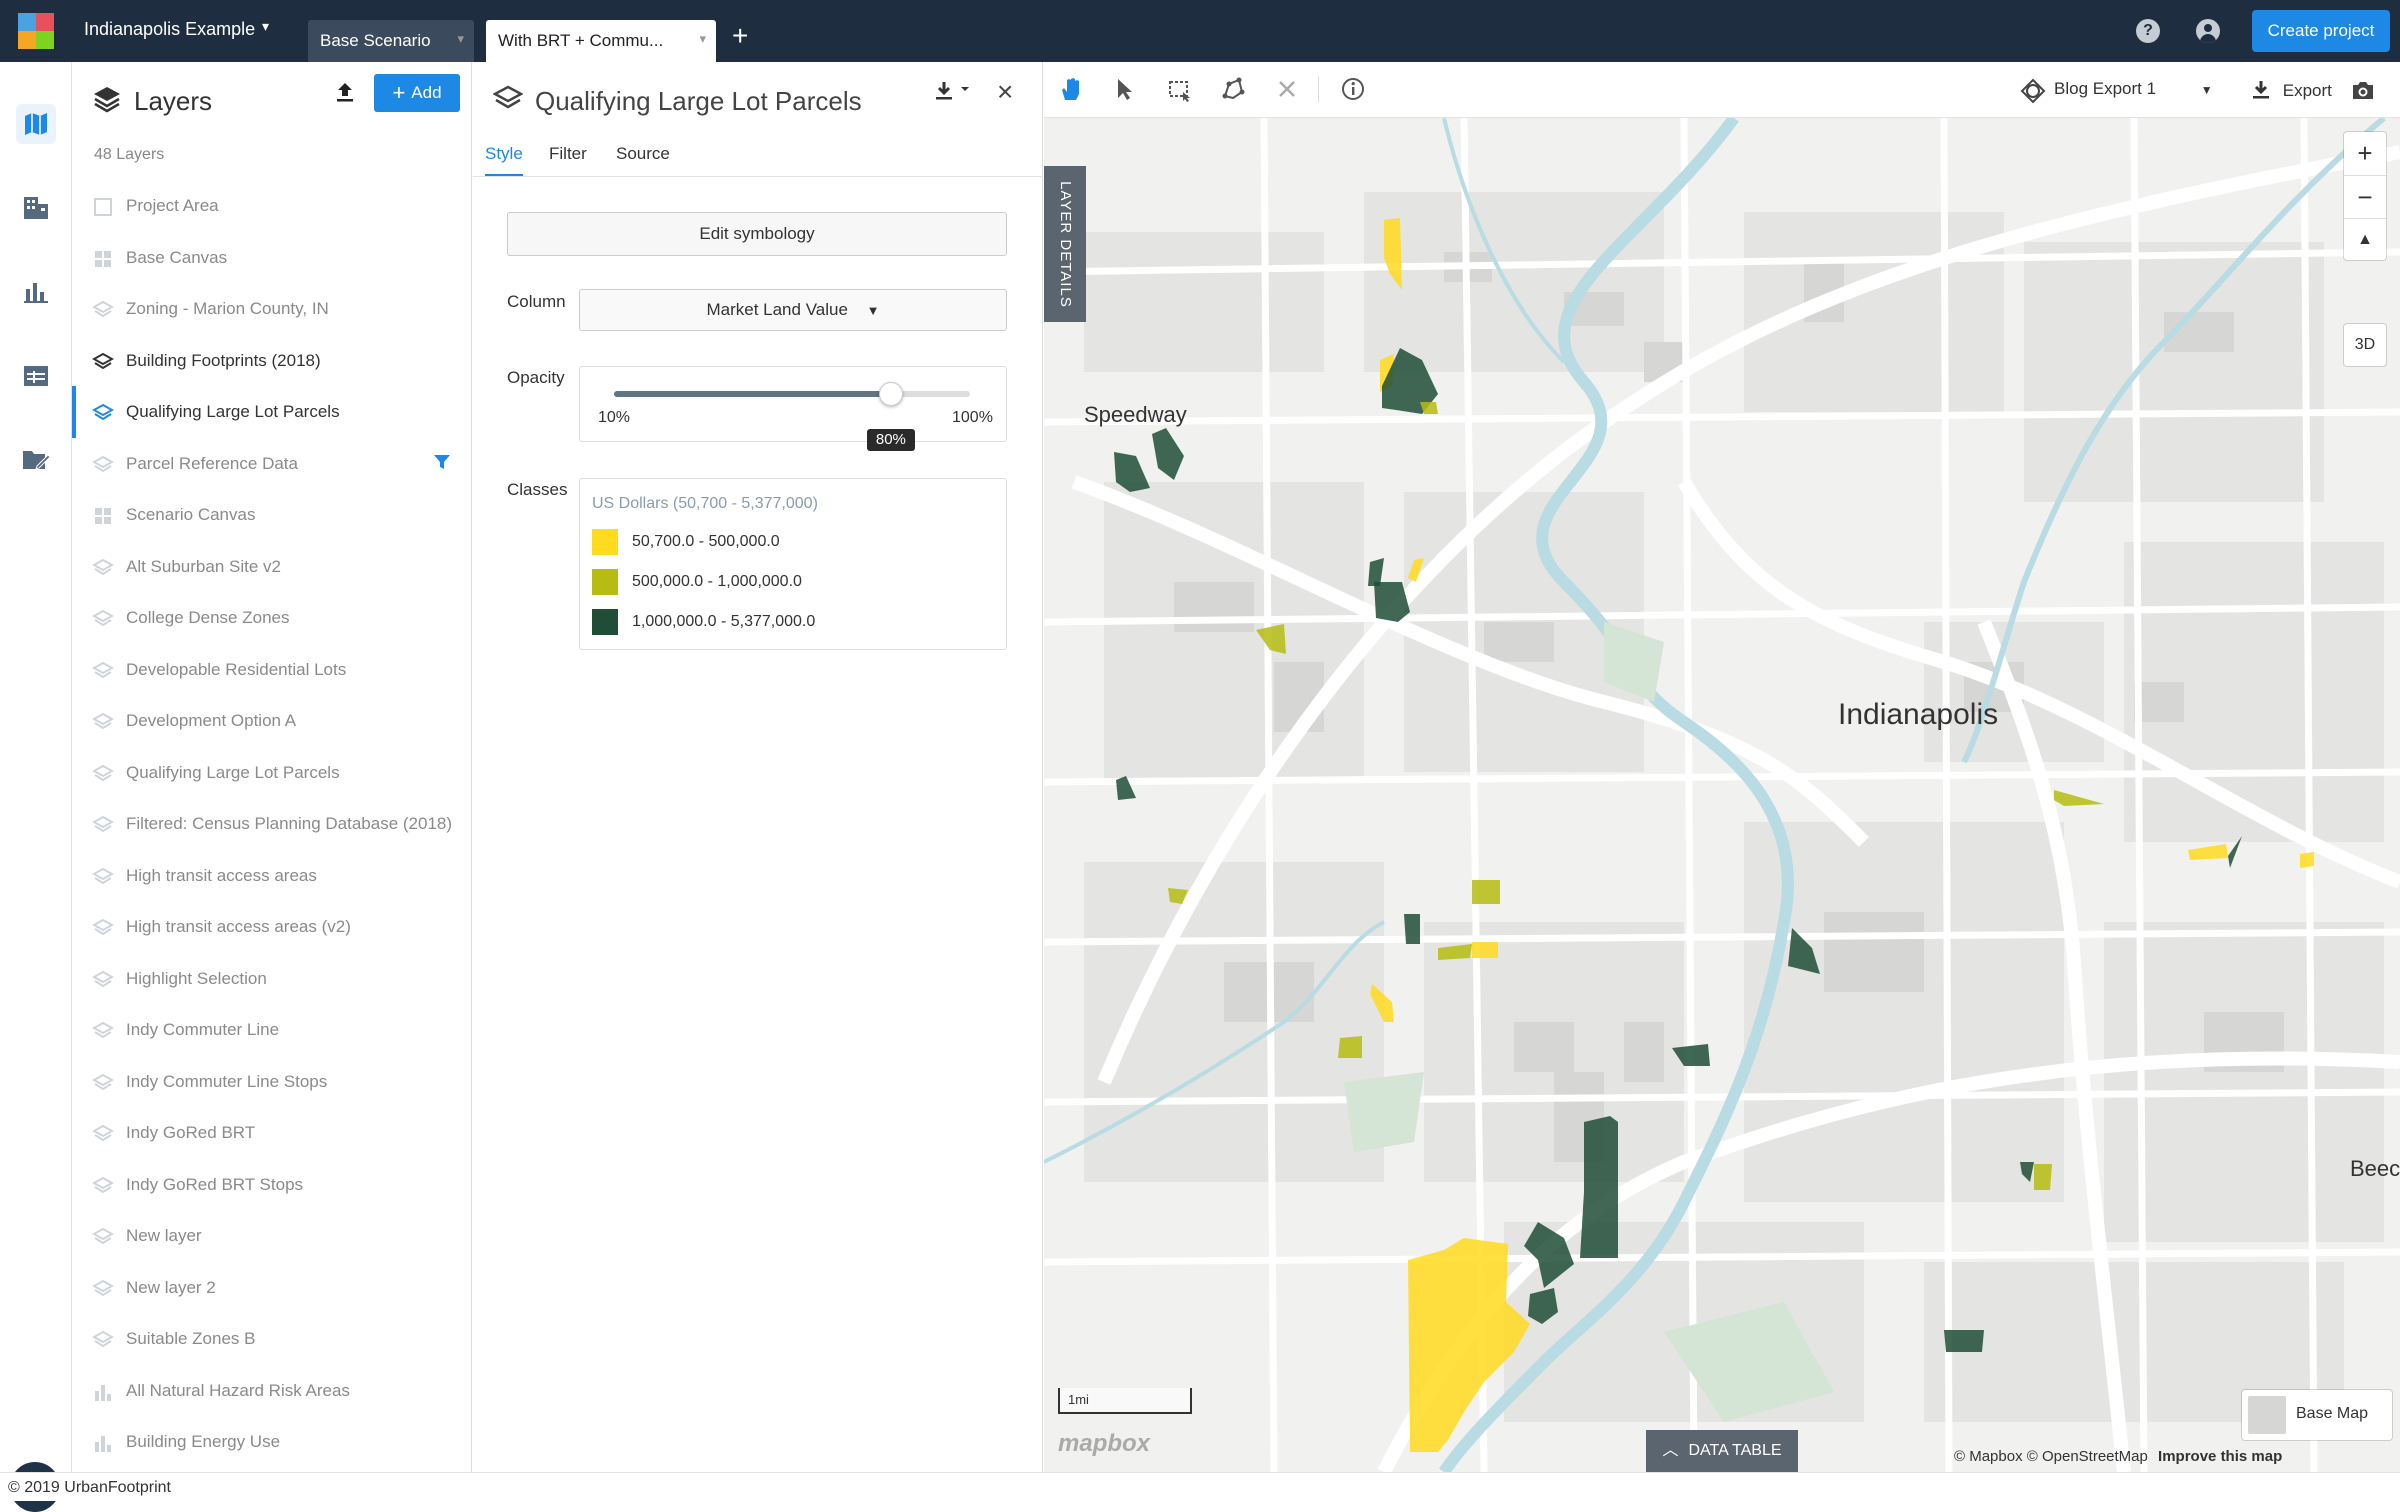 Image resolution: width=2400 pixels, height=1512 pixels. I want to click on table-icon, so click(36, 376).